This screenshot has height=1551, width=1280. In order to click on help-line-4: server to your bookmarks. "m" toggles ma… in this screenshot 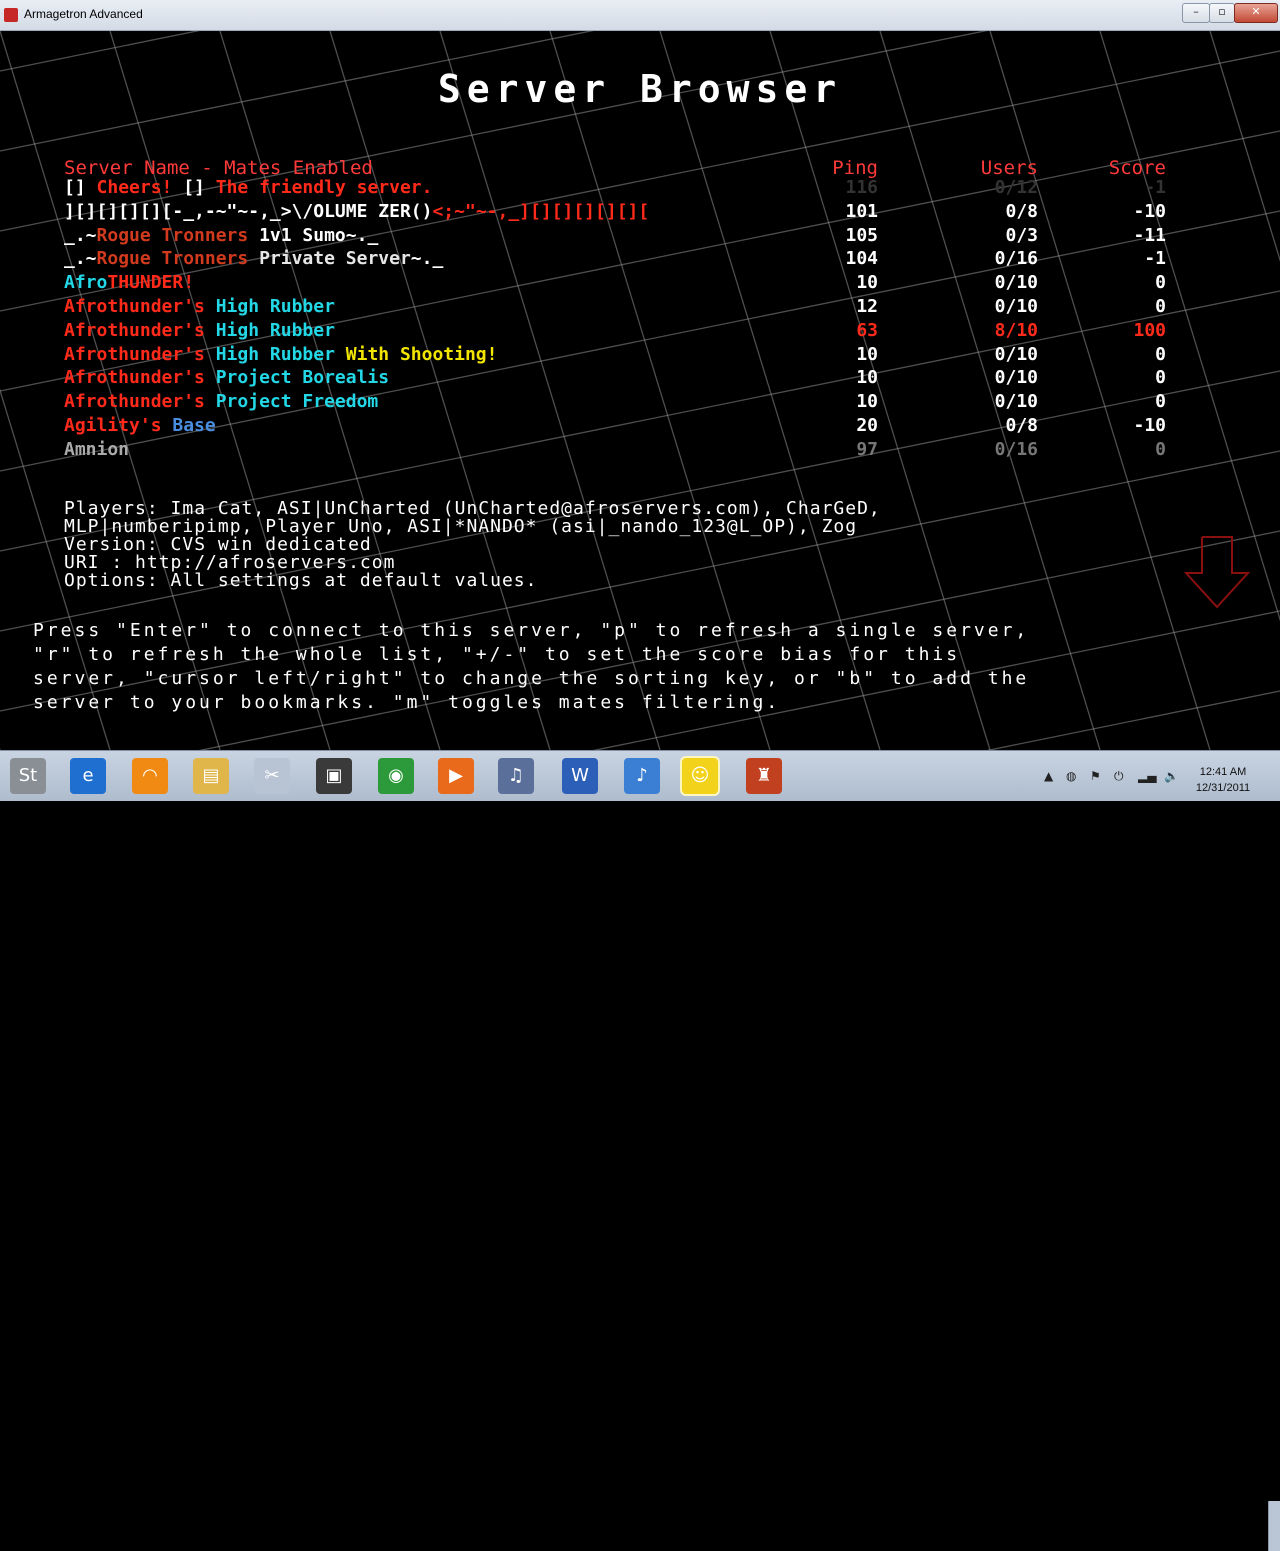, I will do `click(407, 702)`.